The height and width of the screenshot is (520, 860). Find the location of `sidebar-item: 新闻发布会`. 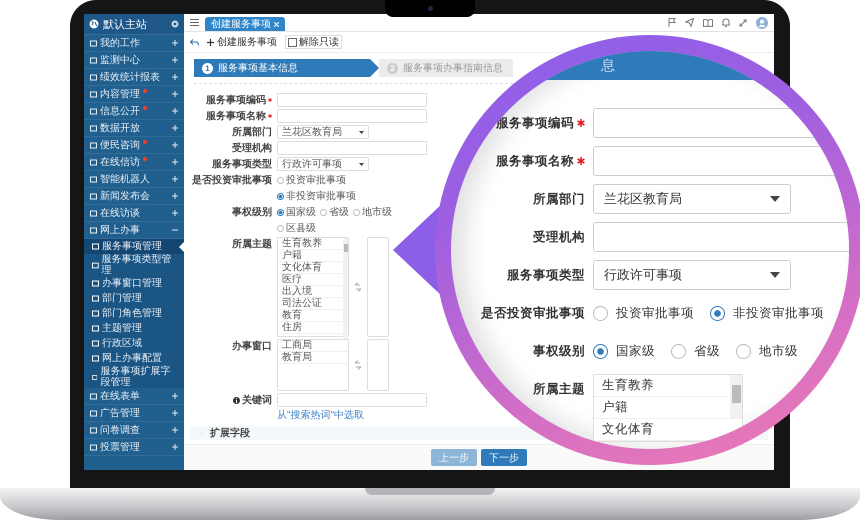

sidebar-item: 新闻发布会 is located at coordinates (134, 196).